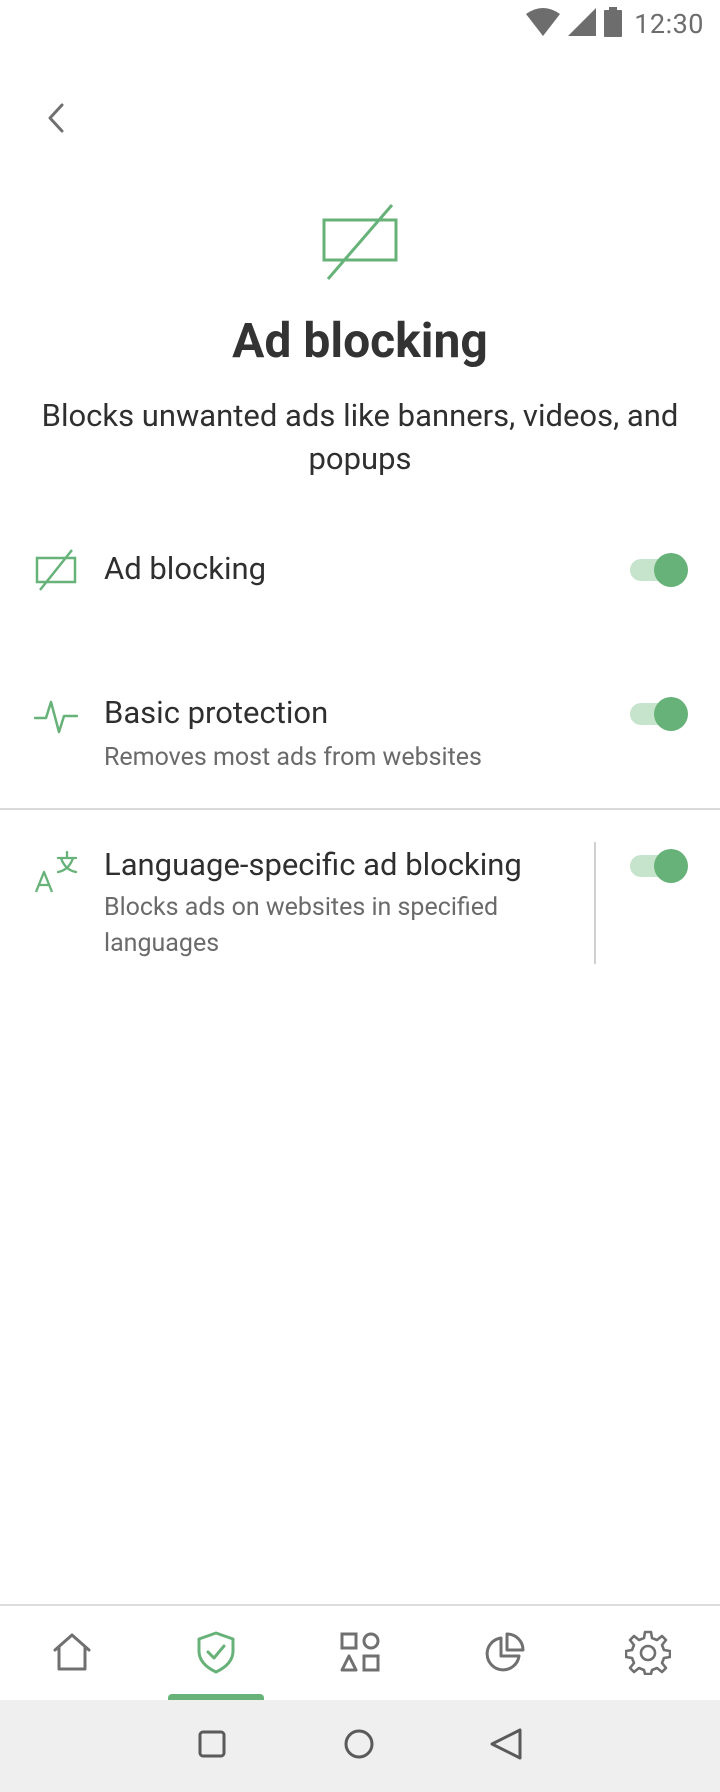 The width and height of the screenshot is (720, 1792). I want to click on nav-settings, so click(648, 1654).